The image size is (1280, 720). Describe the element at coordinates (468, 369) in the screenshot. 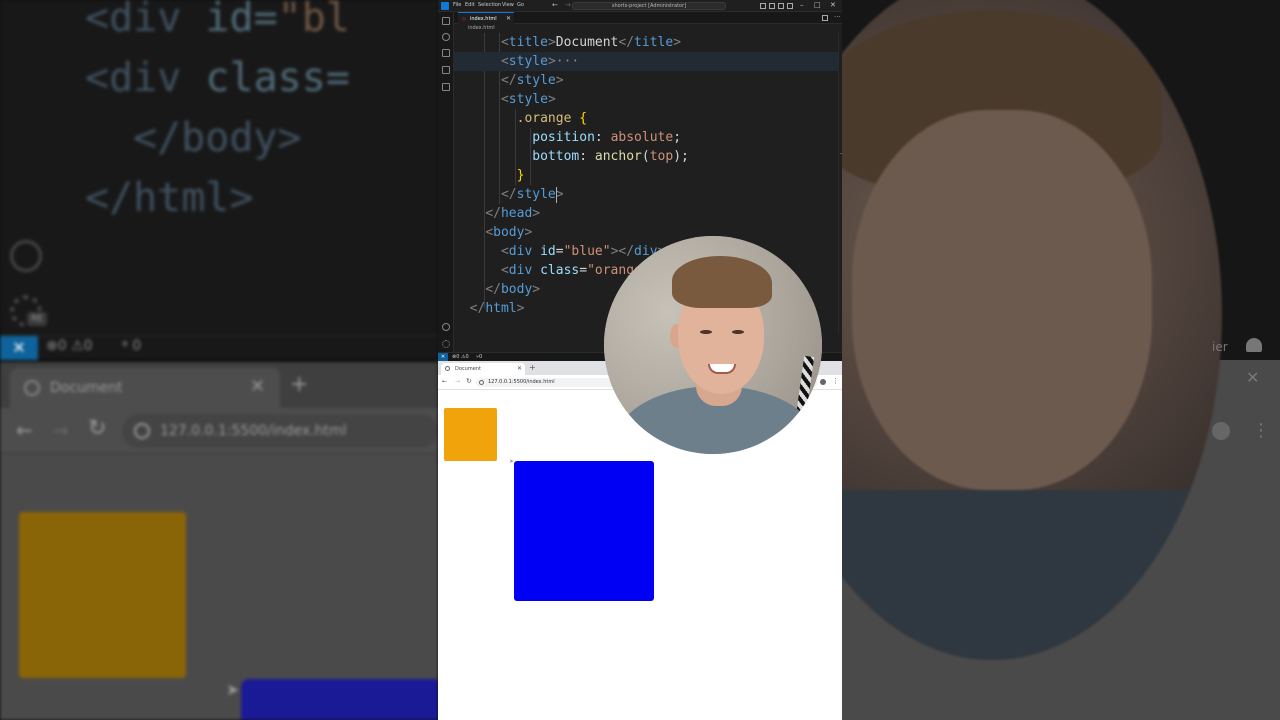

I see `browser-tab-title: Document` at that location.